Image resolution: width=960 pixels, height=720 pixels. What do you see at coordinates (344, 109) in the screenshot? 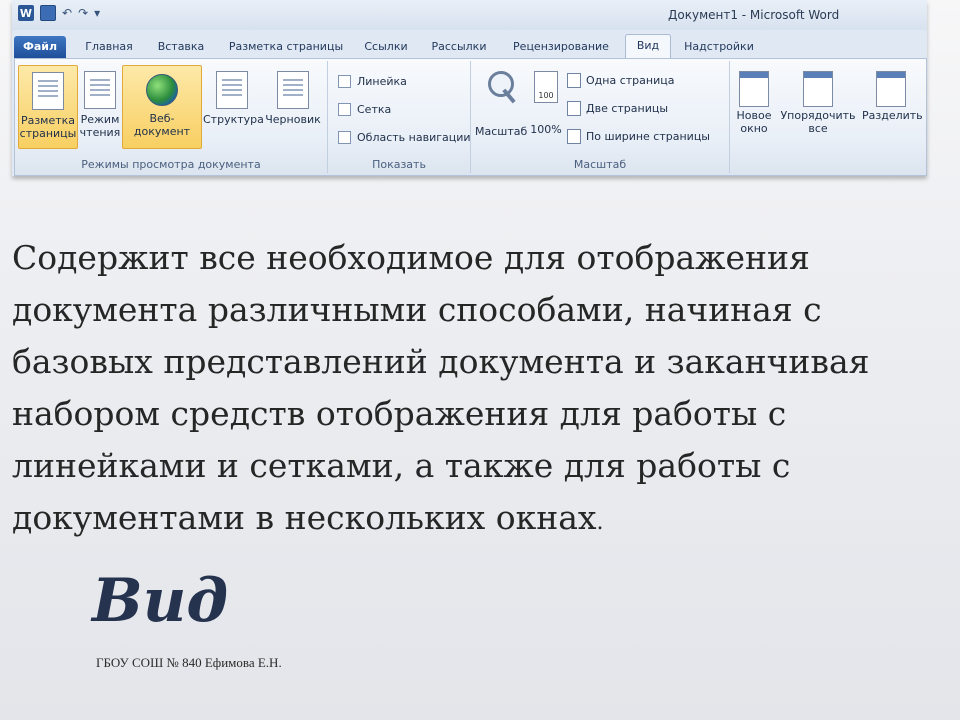
I see `grid-checkbox-box` at bounding box center [344, 109].